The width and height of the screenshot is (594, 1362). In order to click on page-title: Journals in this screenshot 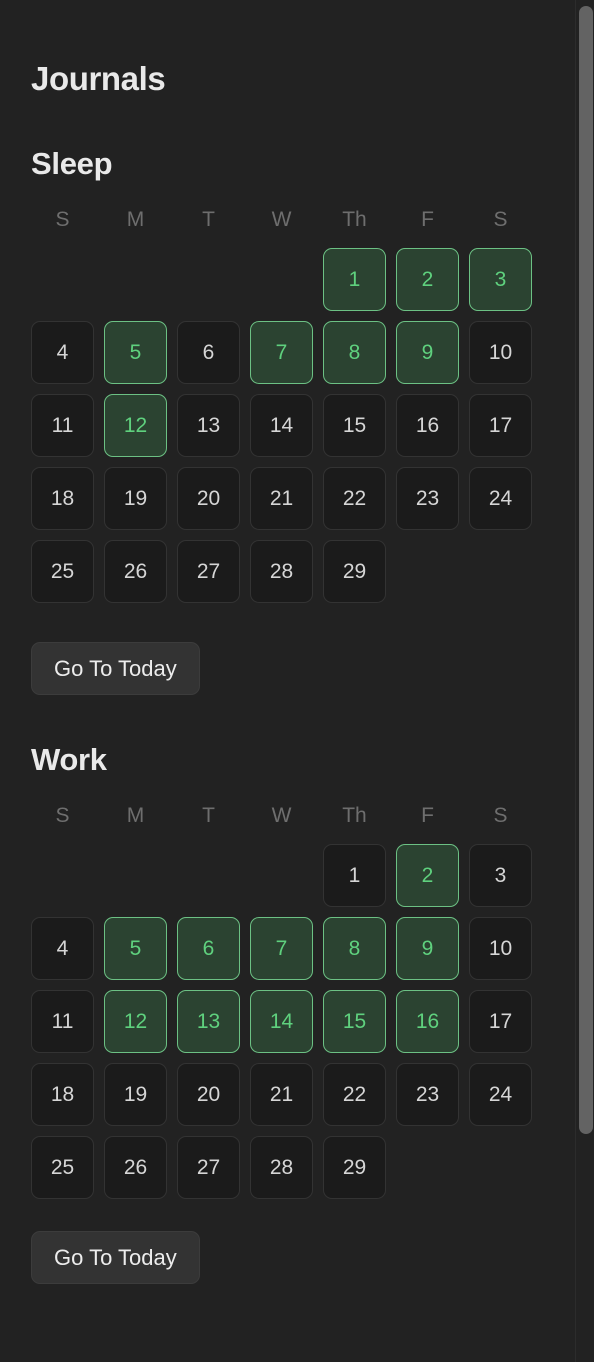, I will do `click(98, 78)`.